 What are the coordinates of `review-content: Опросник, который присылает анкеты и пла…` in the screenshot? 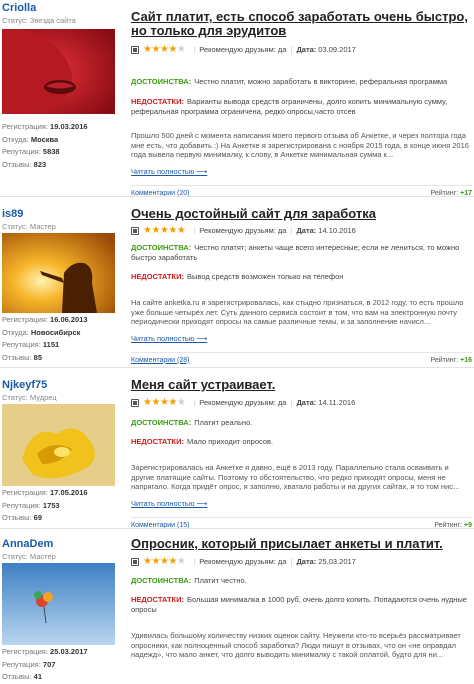 It's located at (301, 598).